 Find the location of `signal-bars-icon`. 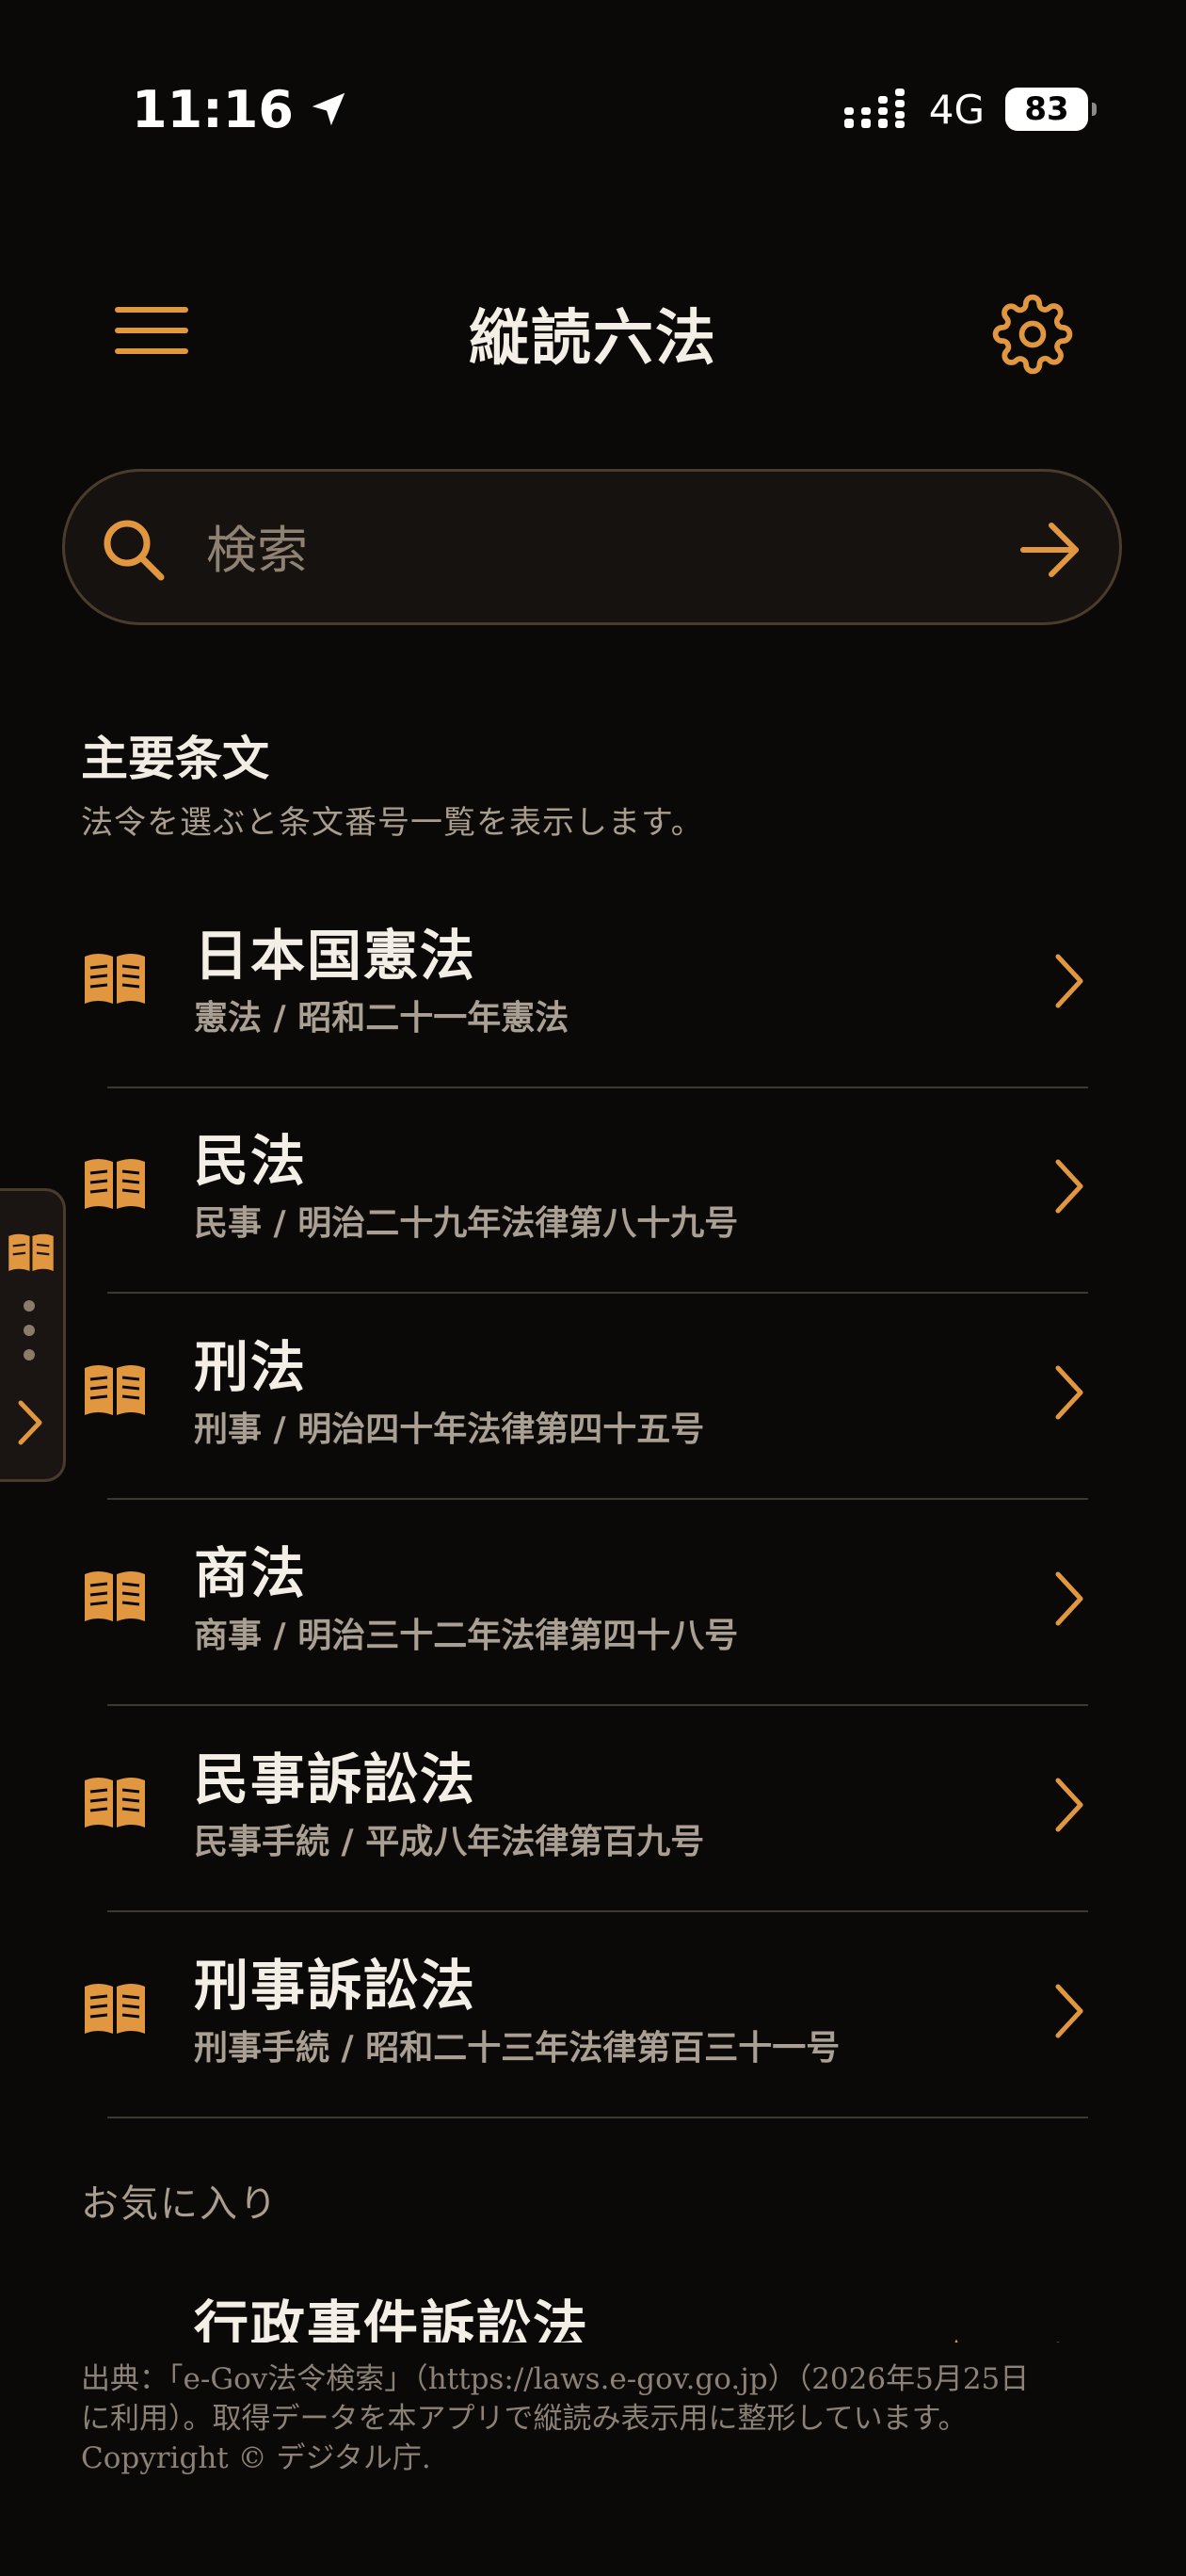

signal-bars-icon is located at coordinates (874, 108).